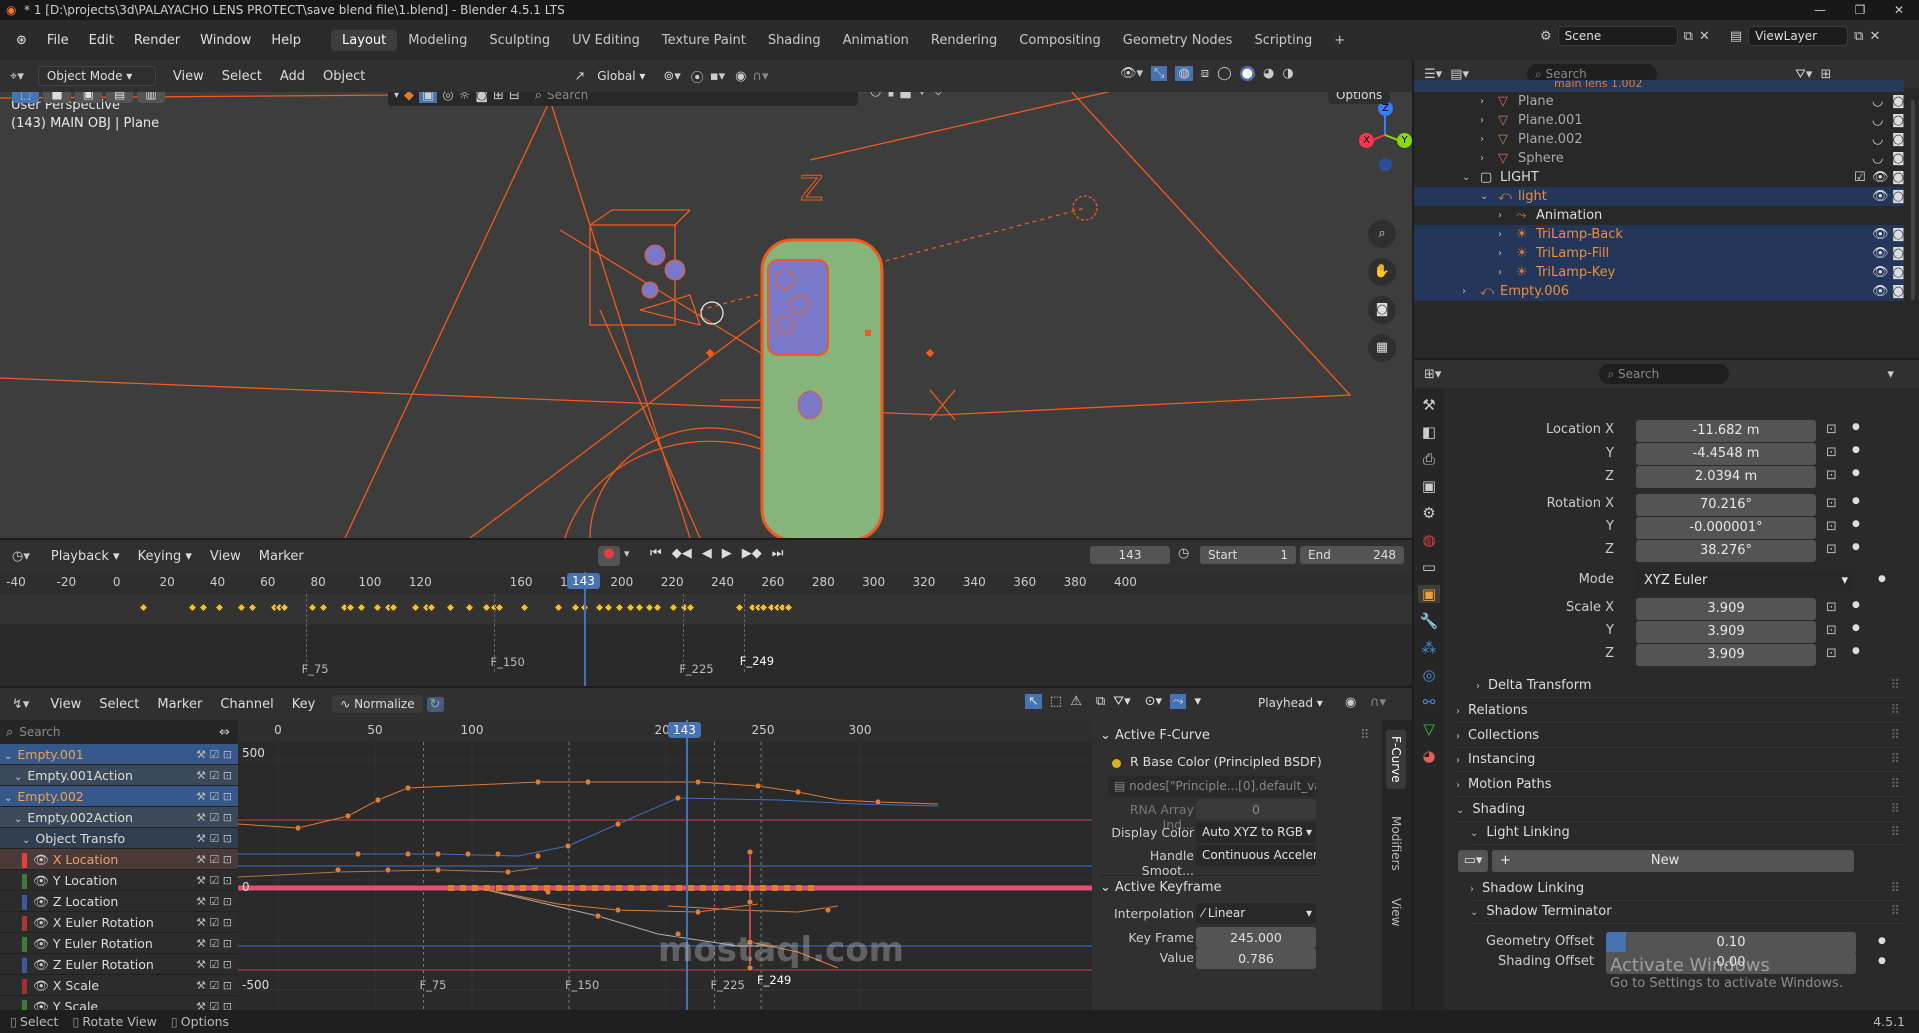  Describe the element at coordinates (1060, 40) in the screenshot. I see `tab-compositing: Compositing` at that location.